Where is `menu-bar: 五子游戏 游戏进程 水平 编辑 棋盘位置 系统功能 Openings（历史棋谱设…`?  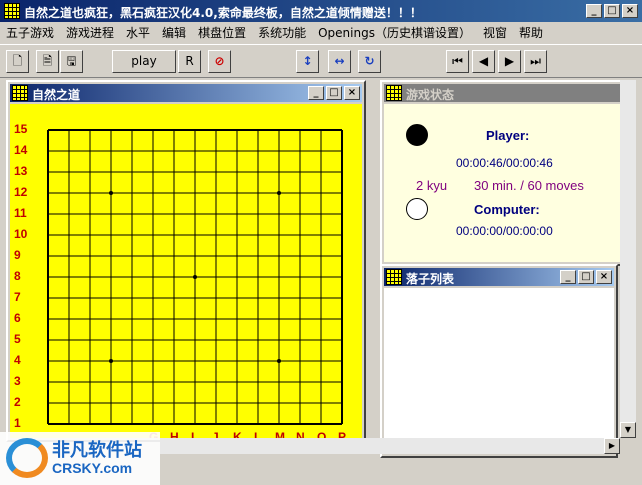 menu-bar: 五子游戏 游戏进程 水平 编辑 棋盘位置 系统功能 Openings（历史棋谱设… is located at coordinates (321, 32).